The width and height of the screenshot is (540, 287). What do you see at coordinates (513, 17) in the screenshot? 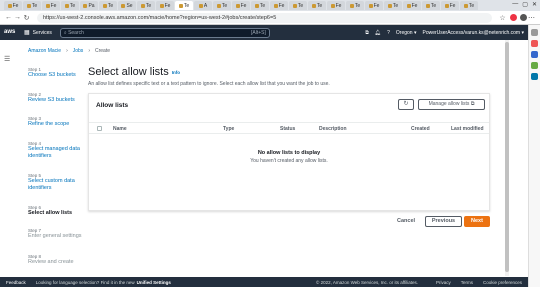
I see `extension-icon` at bounding box center [513, 17].